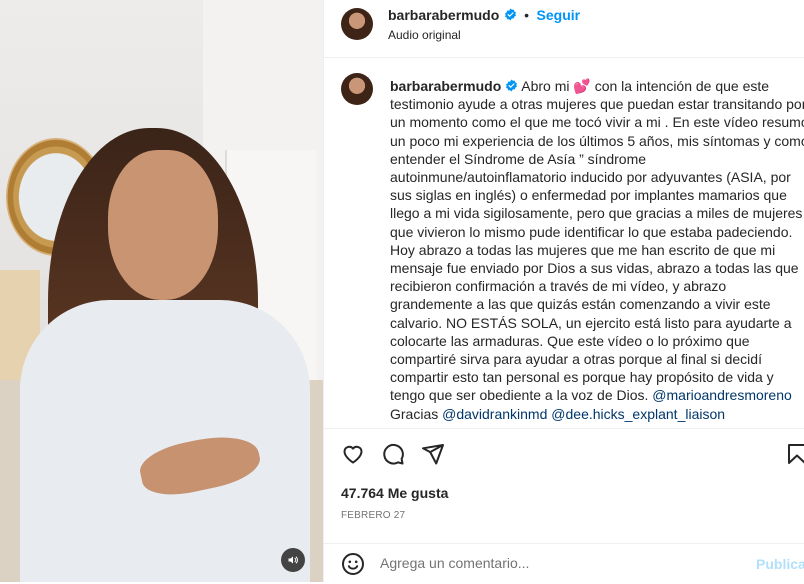  I want to click on heart-emoji: 💕, so click(582, 86).